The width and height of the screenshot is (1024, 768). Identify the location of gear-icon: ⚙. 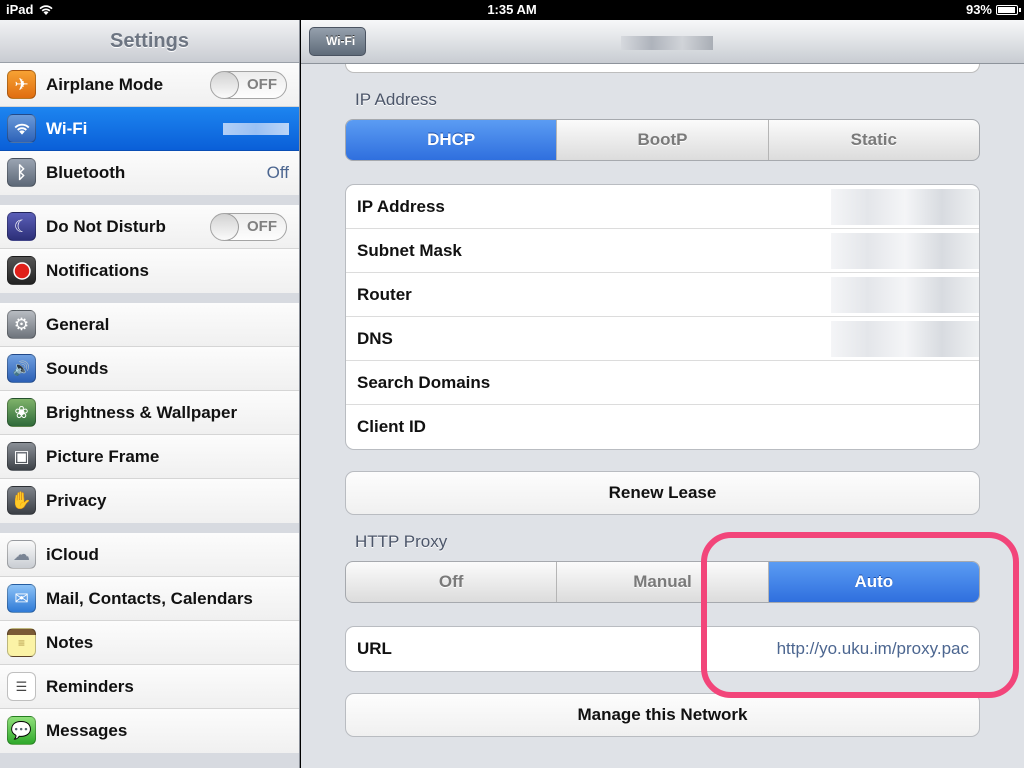
(21, 324).